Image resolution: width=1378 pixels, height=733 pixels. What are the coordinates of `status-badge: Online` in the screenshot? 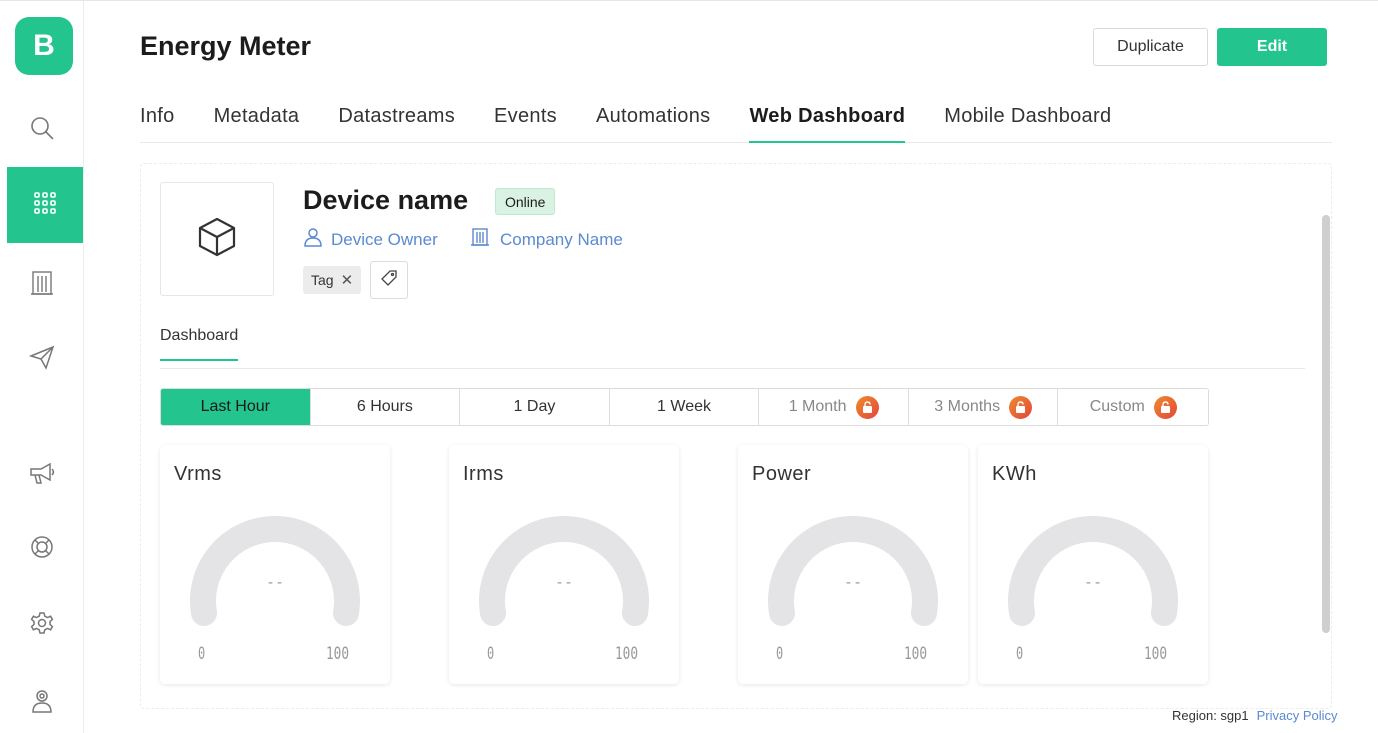 It's located at (525, 201).